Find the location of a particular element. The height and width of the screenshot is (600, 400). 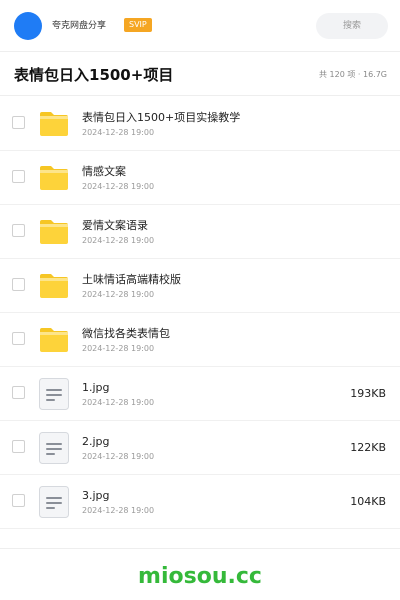

svip-badge: SVIP is located at coordinates (138, 25).